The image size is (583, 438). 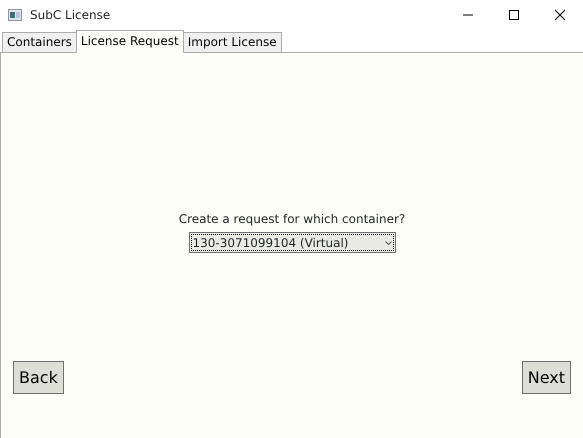 I want to click on maximize-icon, so click(x=514, y=15).